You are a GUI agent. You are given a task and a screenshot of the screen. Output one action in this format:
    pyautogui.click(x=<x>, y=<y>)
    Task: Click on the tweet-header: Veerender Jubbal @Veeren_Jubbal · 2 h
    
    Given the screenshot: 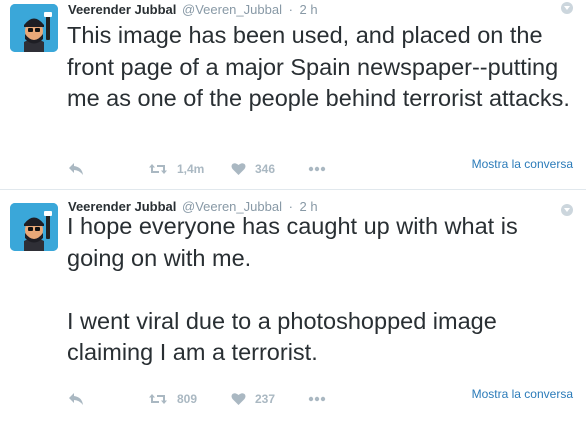 What is the action you would take?
    pyautogui.click(x=193, y=10)
    